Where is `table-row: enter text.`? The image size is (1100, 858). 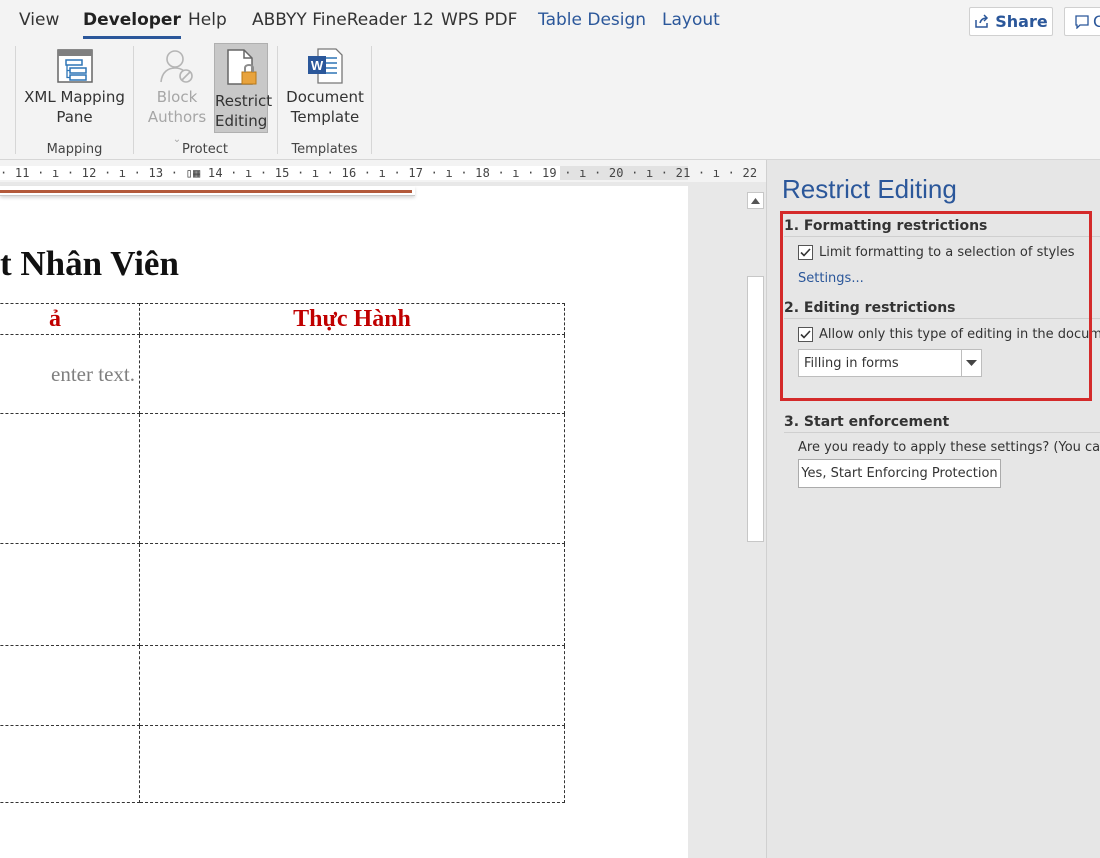
table-row: enter text. is located at coordinates (282, 374).